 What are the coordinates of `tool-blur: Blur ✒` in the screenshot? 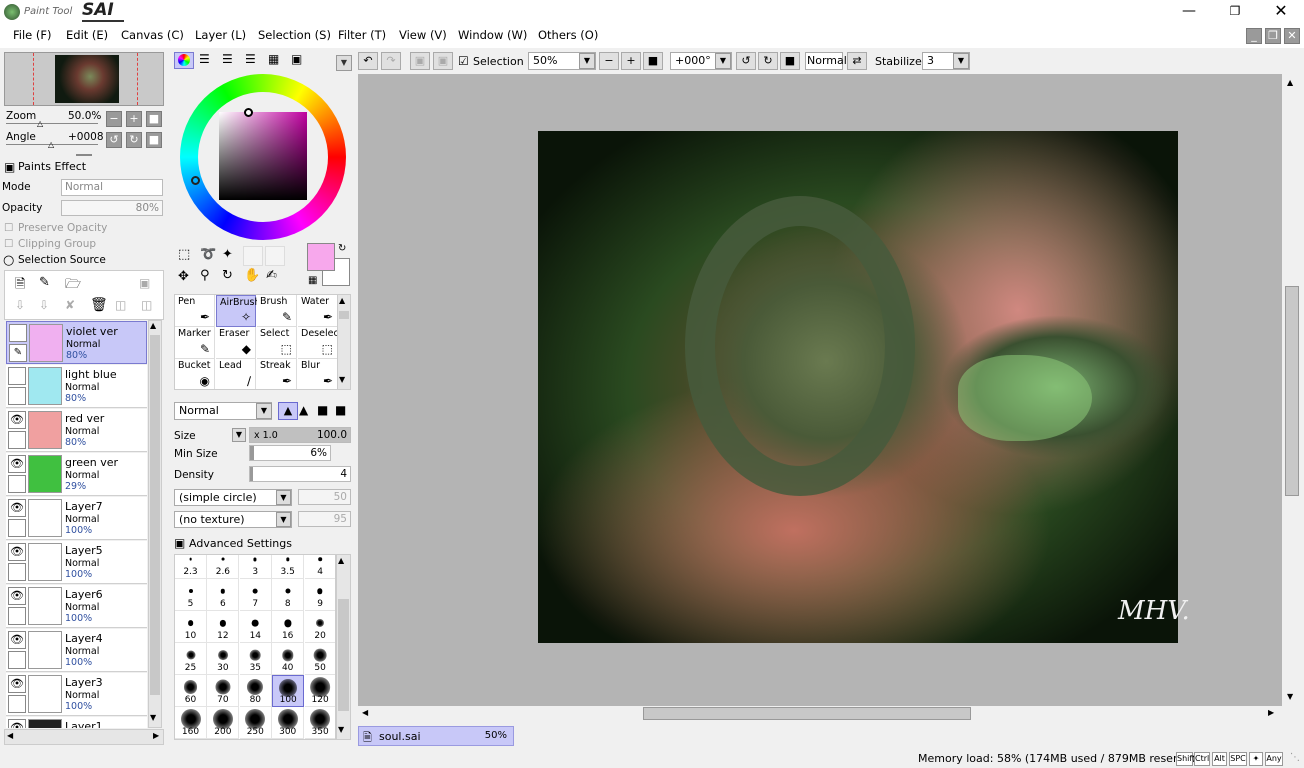 It's located at (317, 374).